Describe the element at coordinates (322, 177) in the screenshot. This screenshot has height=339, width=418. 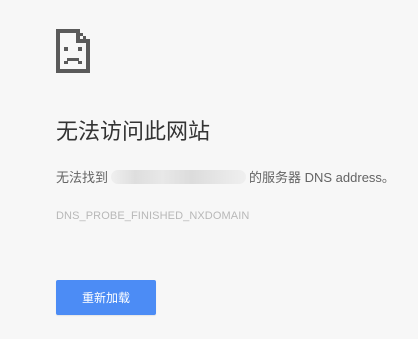
I see `error-message-suffix: 的服务器 DNS address。` at that location.